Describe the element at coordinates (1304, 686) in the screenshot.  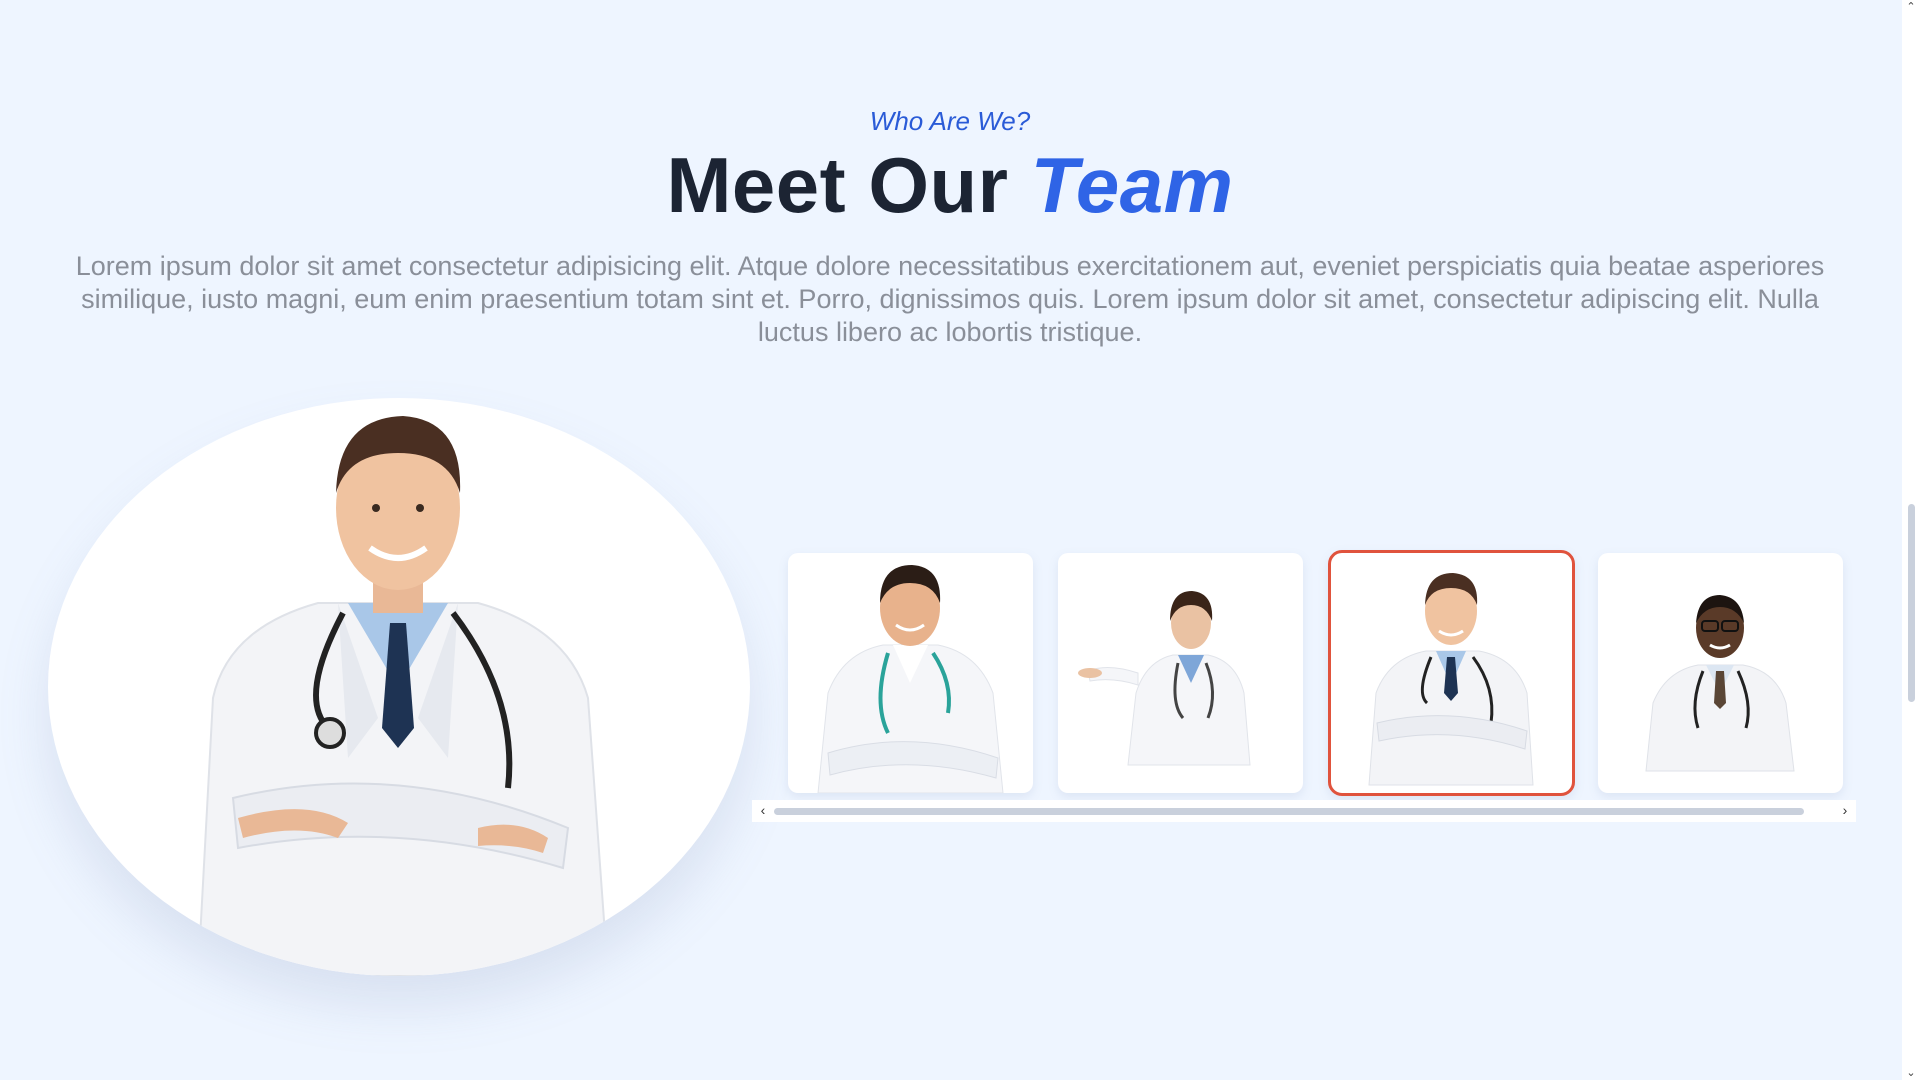
I see `team-carousel: ‹ ›` at that location.